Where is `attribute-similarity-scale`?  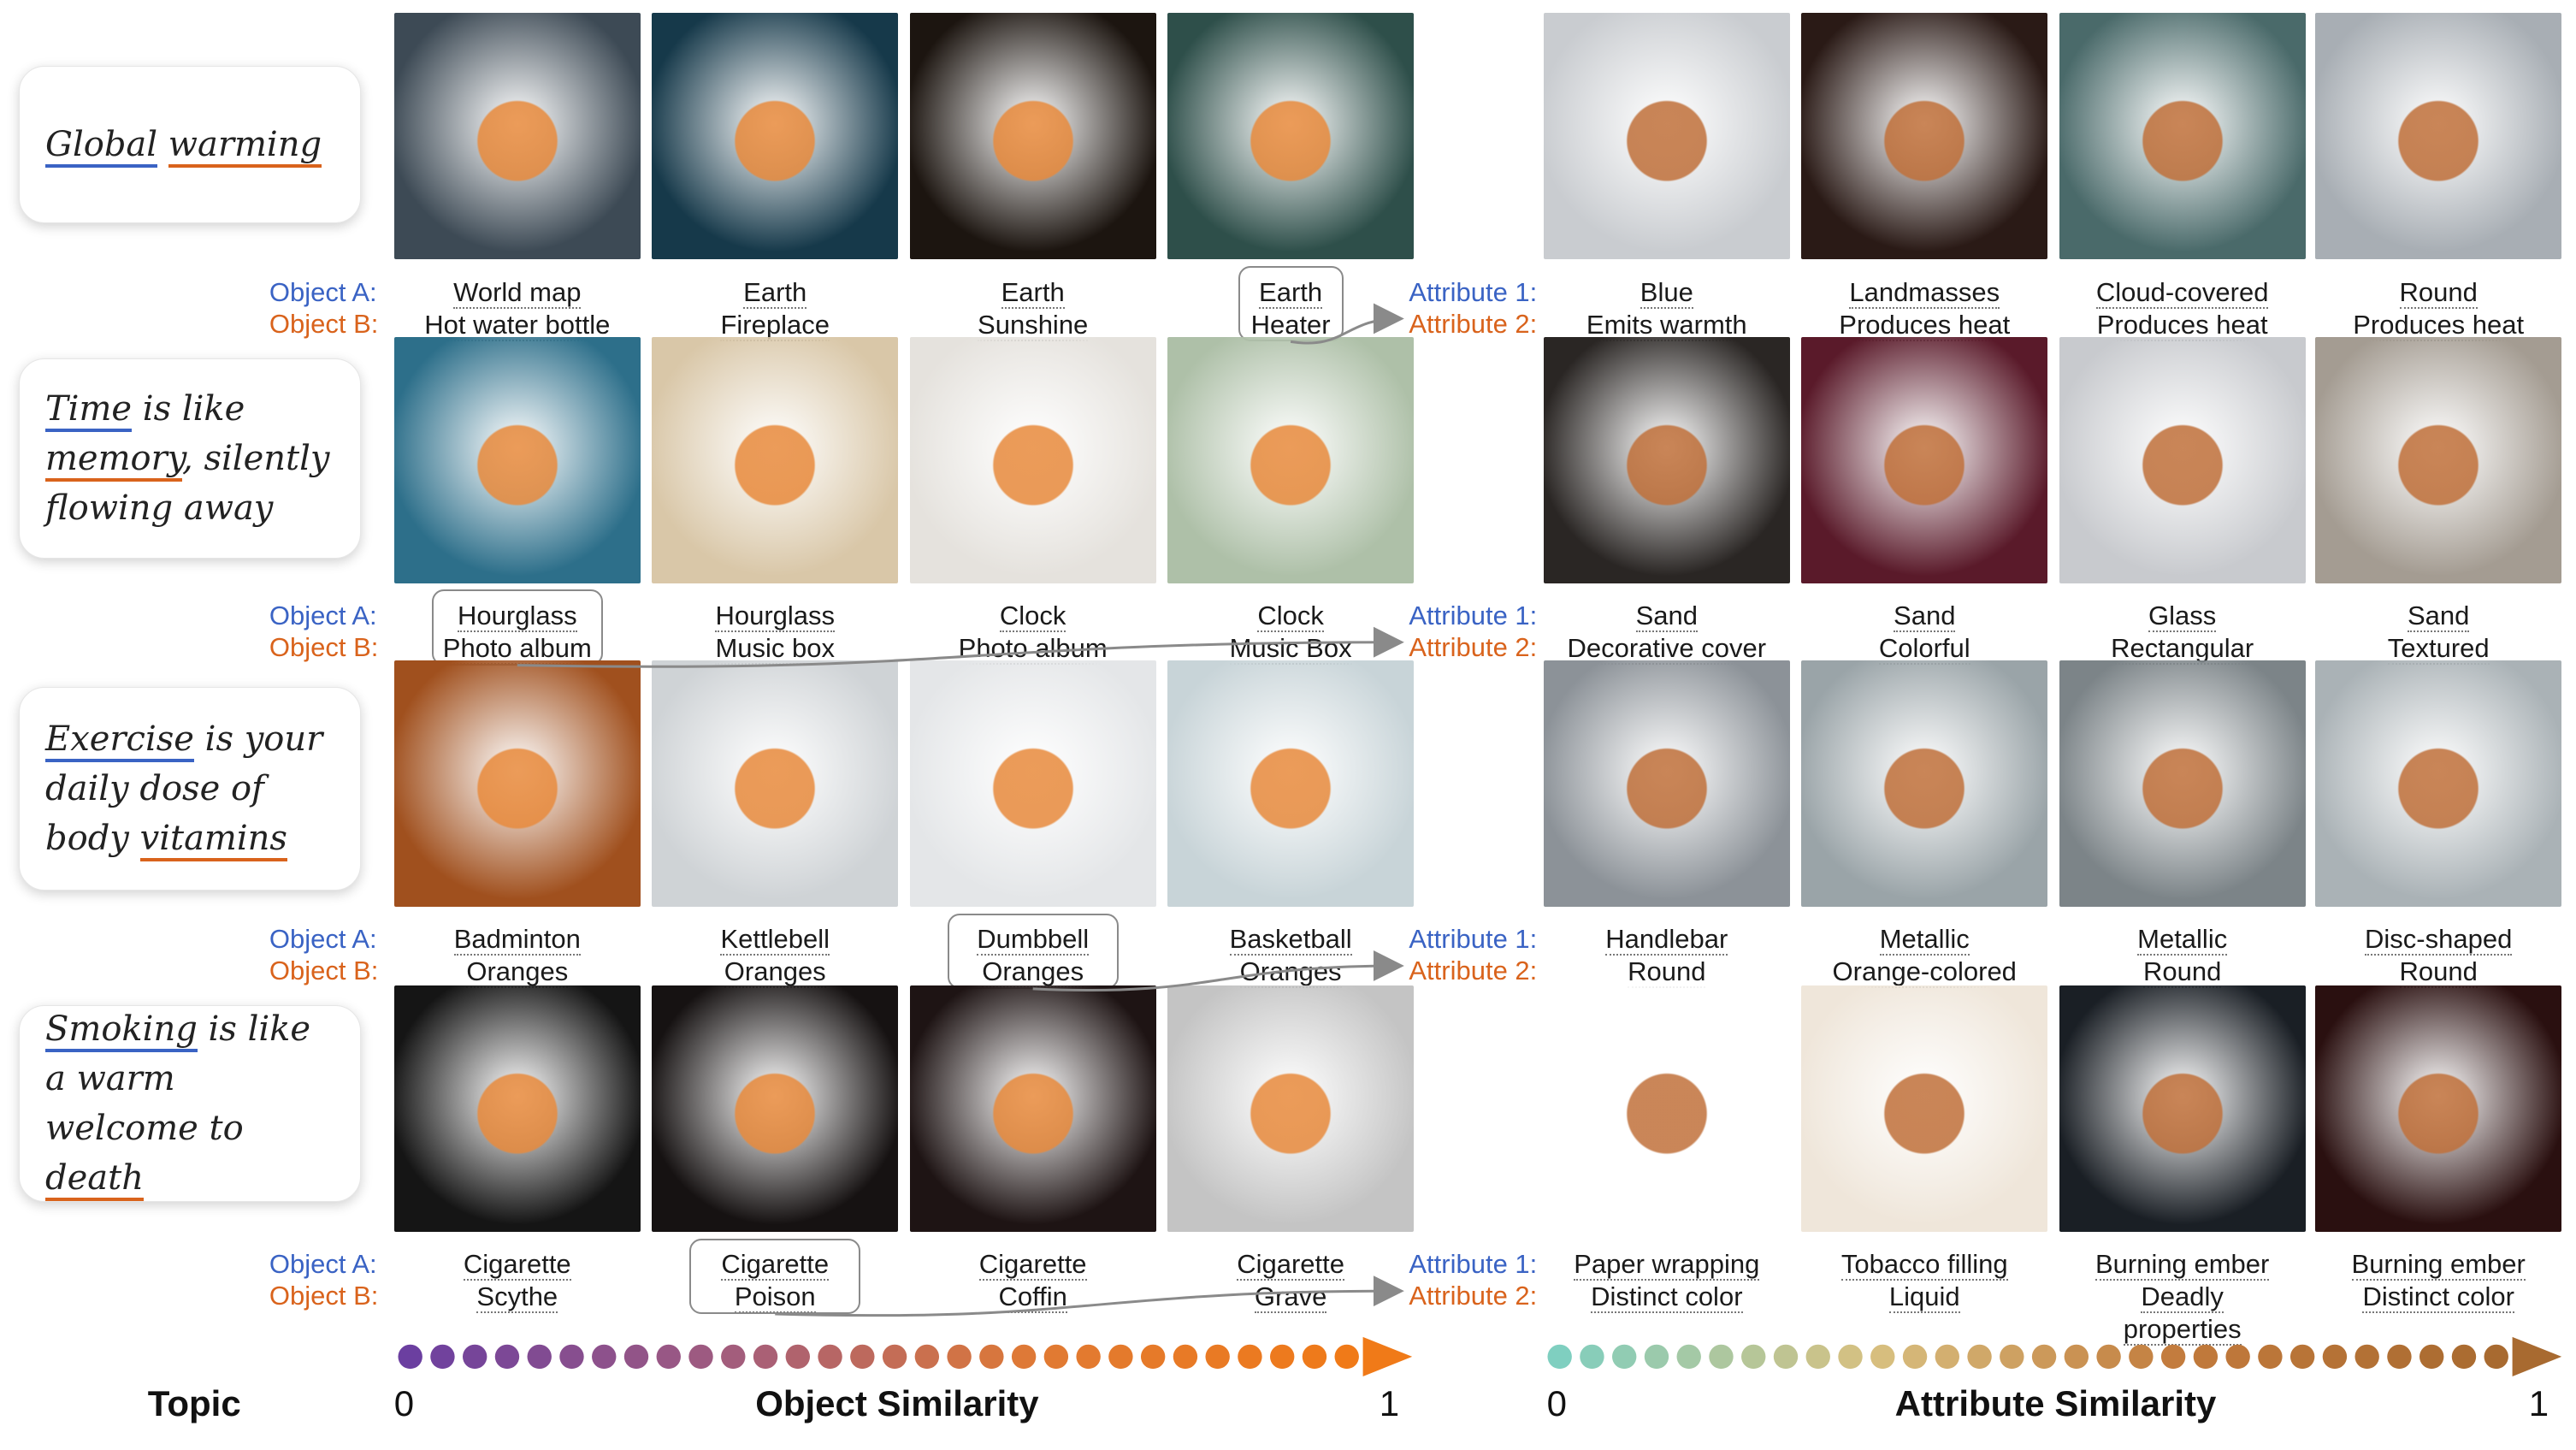
attribute-similarity-scale is located at coordinates (2054, 1356).